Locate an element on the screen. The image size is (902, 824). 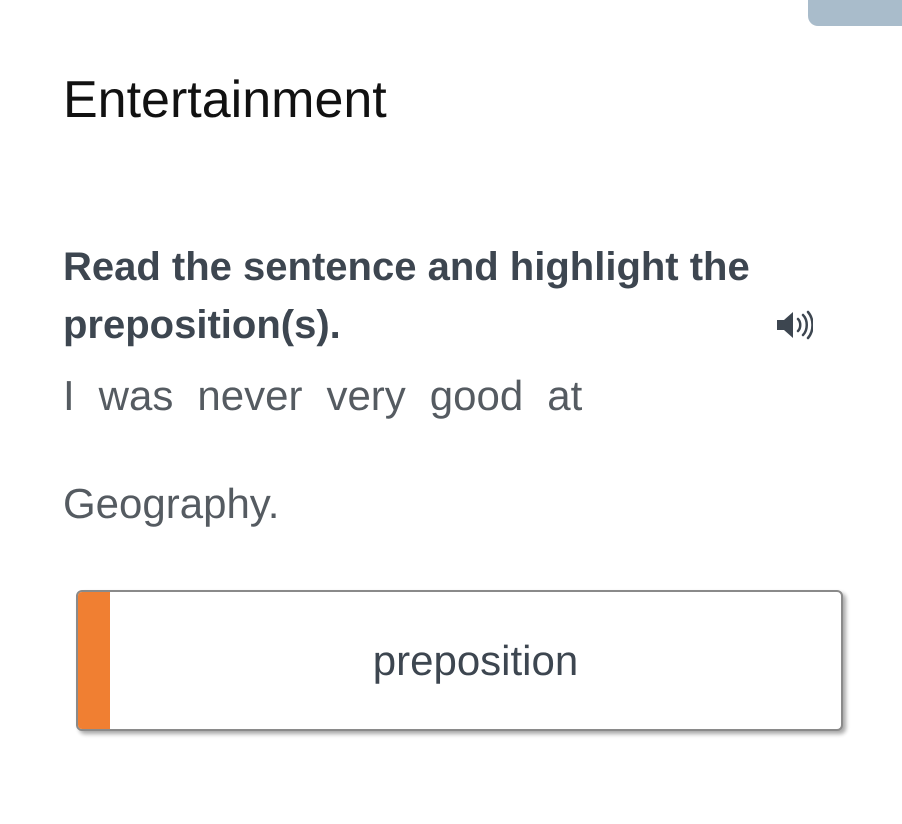
word-token: I is located at coordinates (69, 396).